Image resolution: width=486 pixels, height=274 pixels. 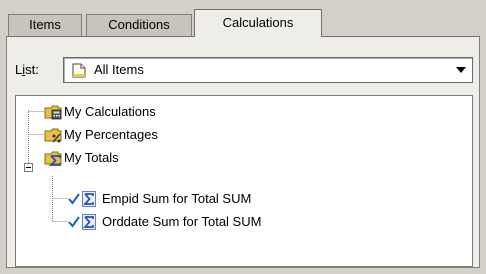 What do you see at coordinates (268, 70) in the screenshot?
I see `list-select: All Items` at bounding box center [268, 70].